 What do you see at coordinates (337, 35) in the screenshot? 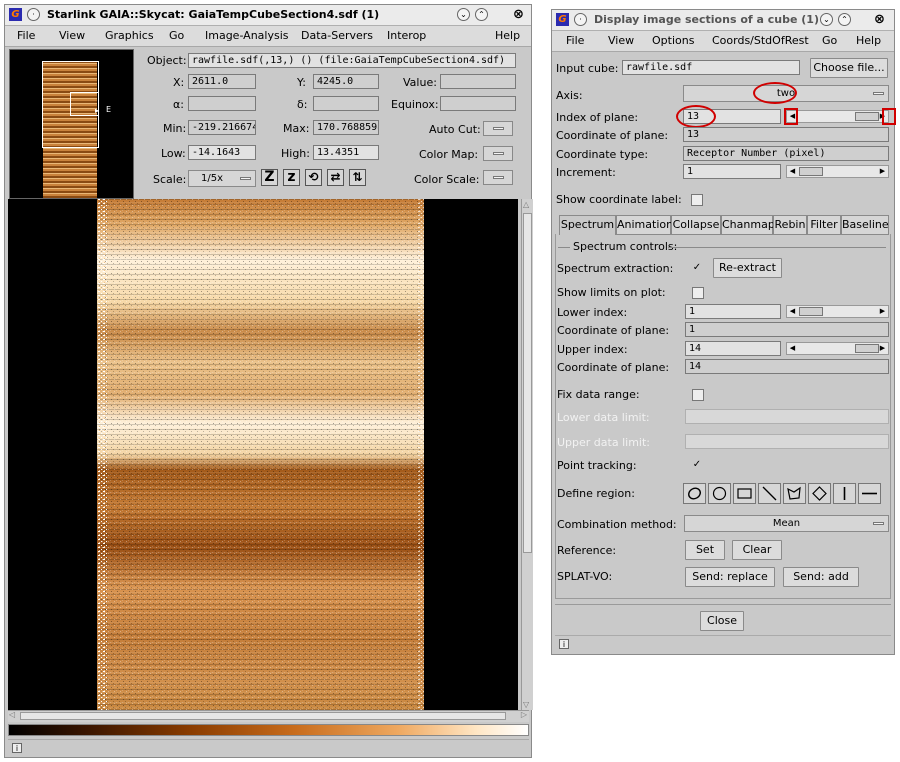
I see `menu-data-servers: Data-Servers` at bounding box center [337, 35].